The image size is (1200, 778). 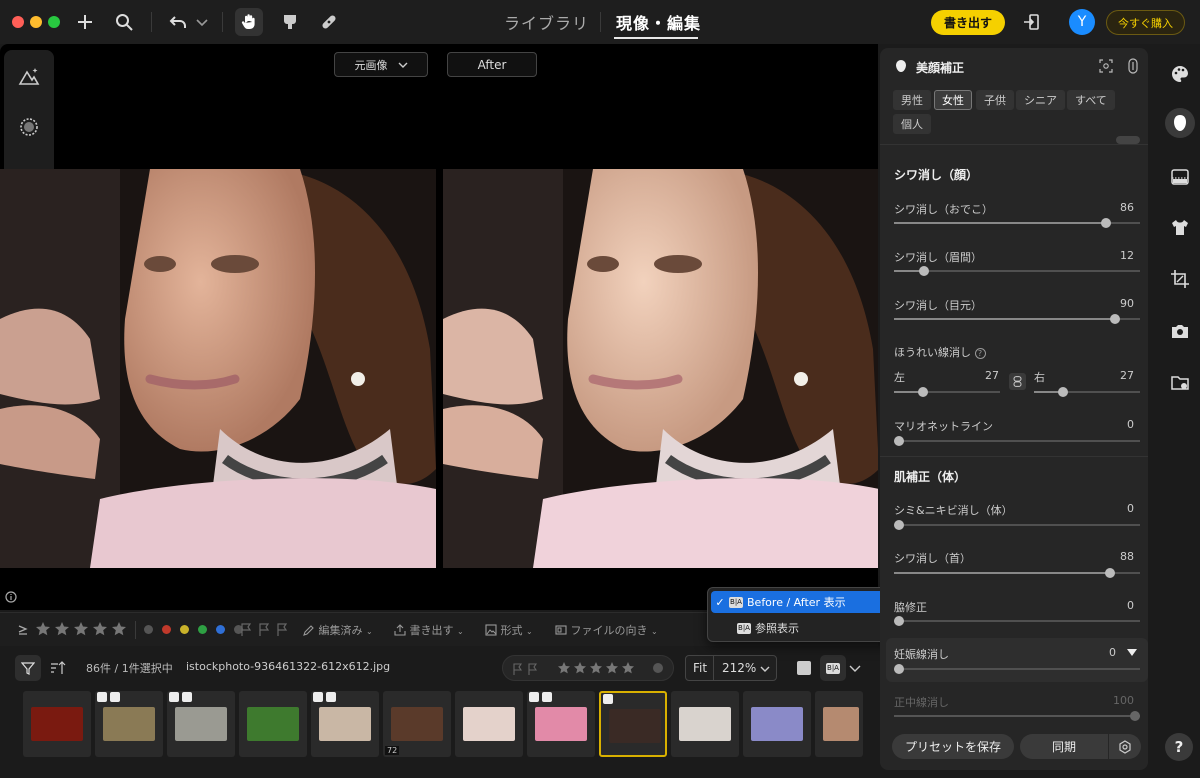 I want to click on rating-quick-pill, so click(x=588, y=668).